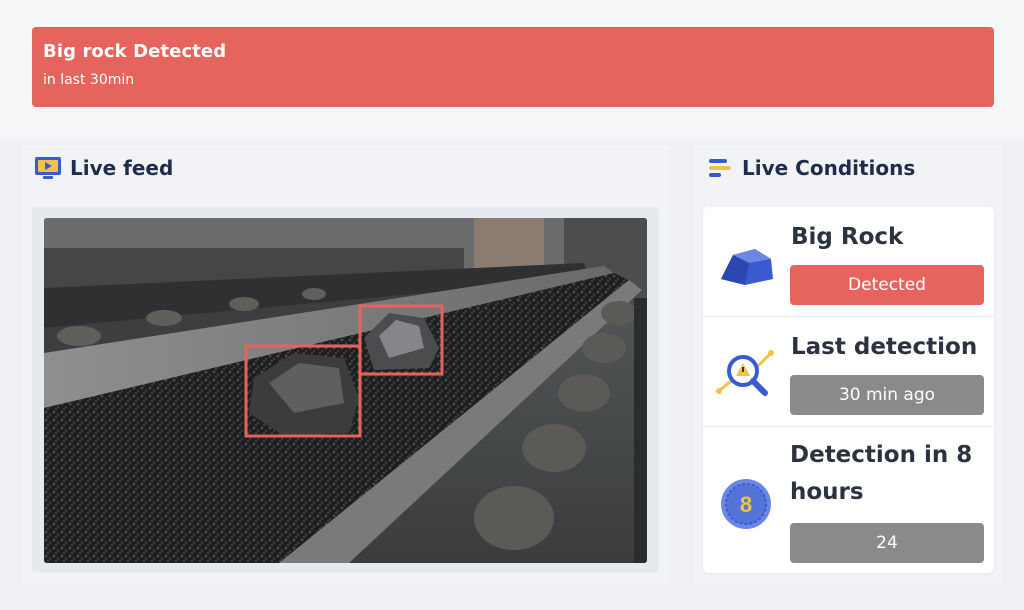 This screenshot has height=610, width=1024. Describe the element at coordinates (887, 543) in the screenshot. I see `condition-value-badge: 24` at that location.